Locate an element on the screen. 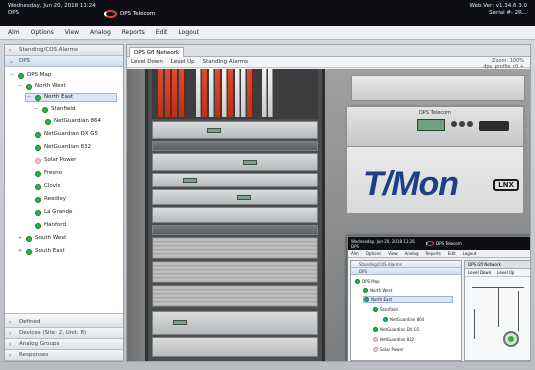 This screenshot has height=370, width=535. accordion-responses: › Responses is located at coordinates (64, 355).